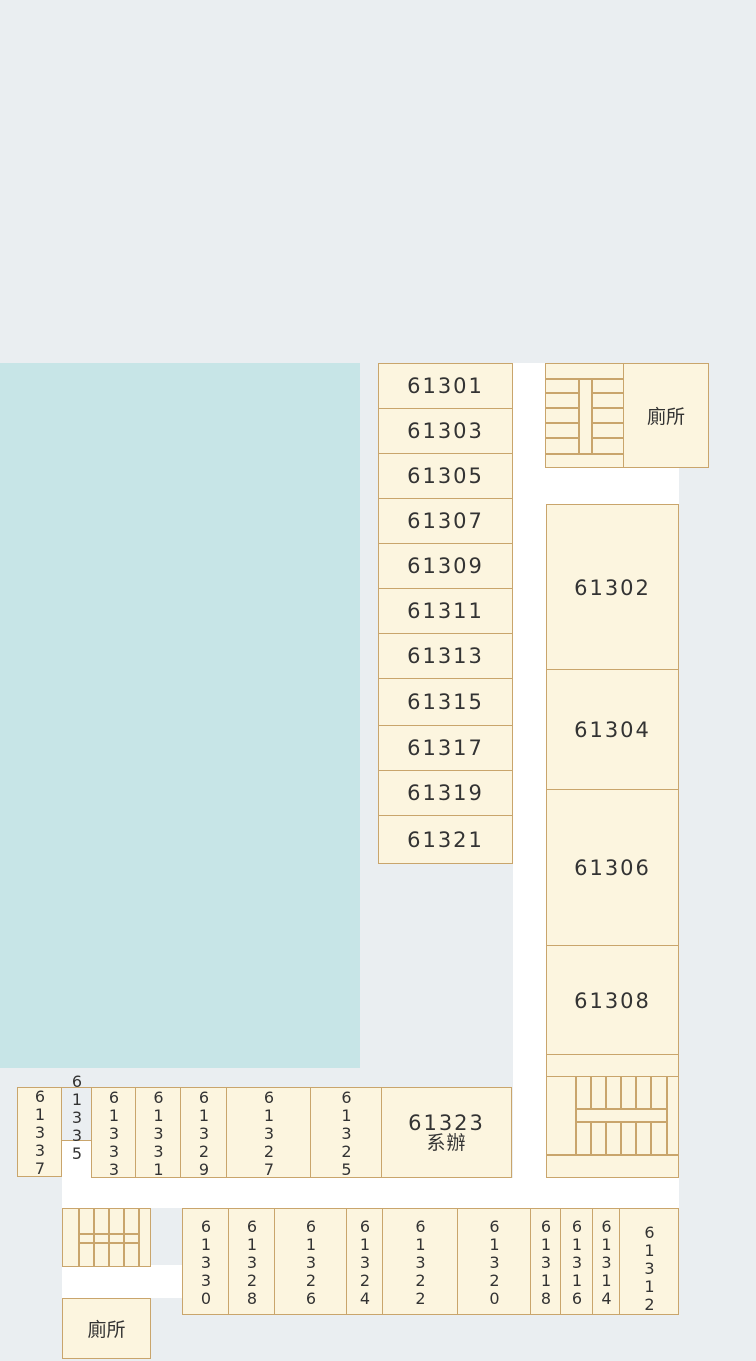 Image resolution: width=756 pixels, height=1361 pixels. I want to click on stairwell-northeast, so click(585, 415).